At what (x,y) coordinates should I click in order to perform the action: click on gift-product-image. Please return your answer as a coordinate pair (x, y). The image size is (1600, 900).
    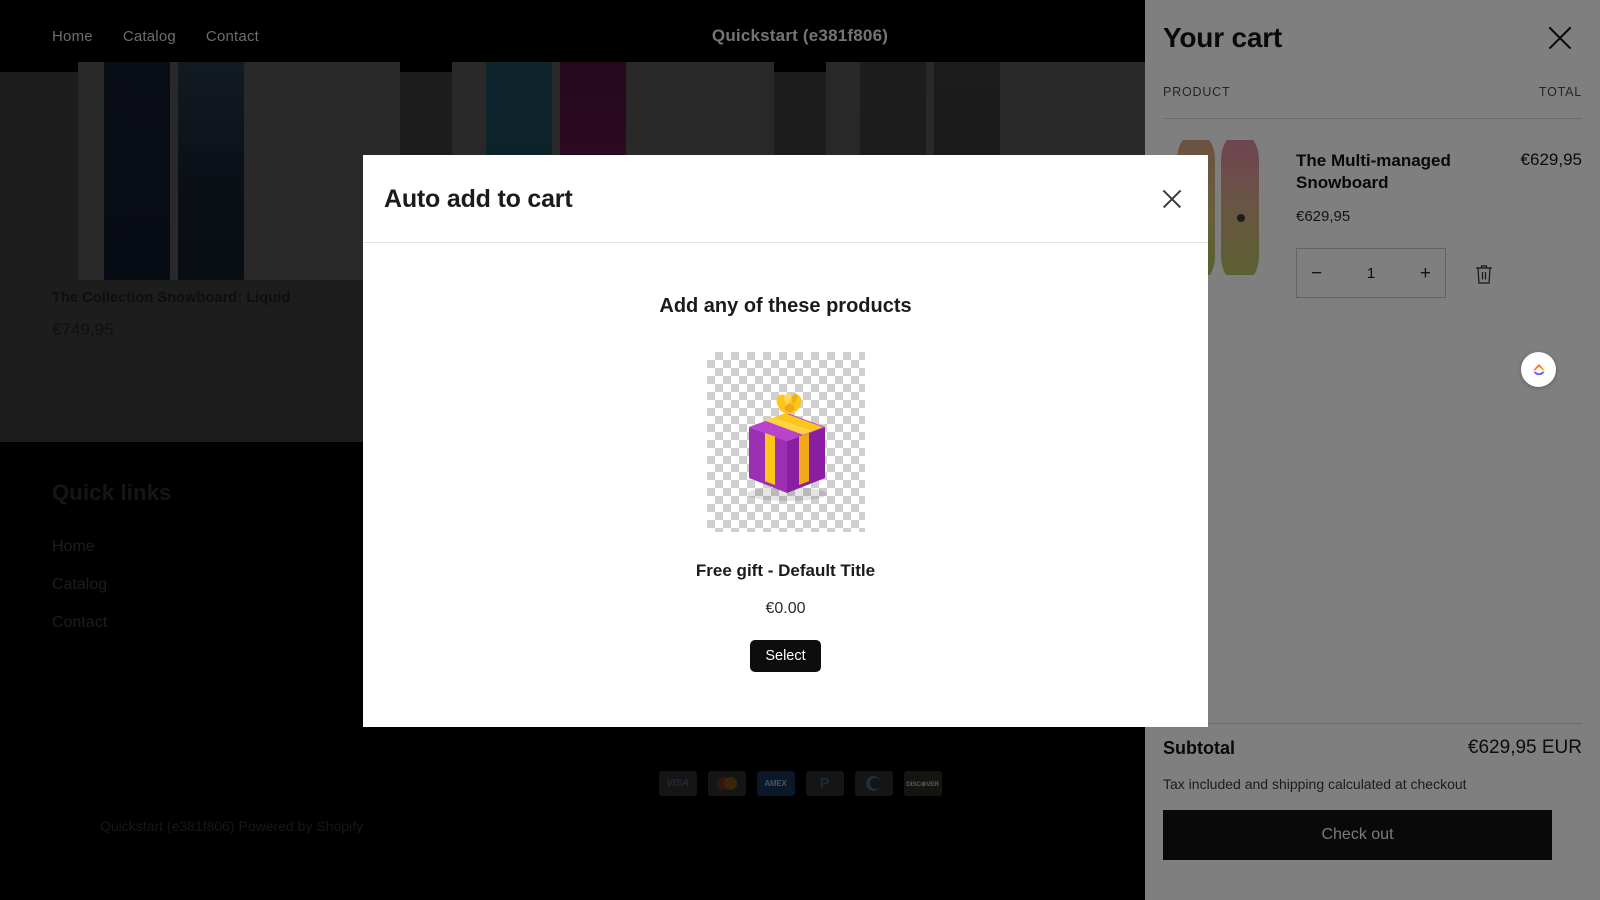
    Looking at the image, I should click on (785, 442).